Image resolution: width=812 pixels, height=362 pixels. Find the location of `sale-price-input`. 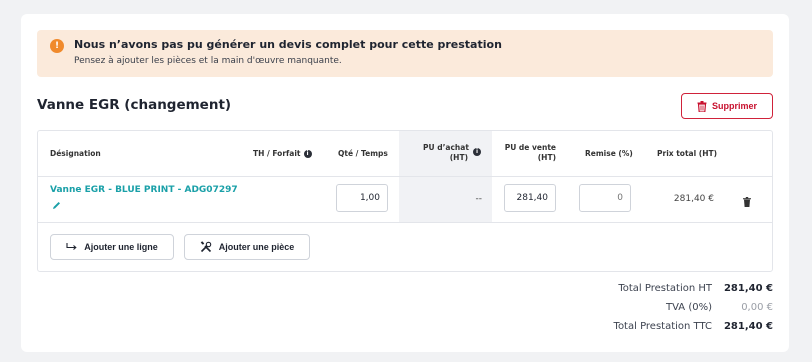

sale-price-input is located at coordinates (530, 198).